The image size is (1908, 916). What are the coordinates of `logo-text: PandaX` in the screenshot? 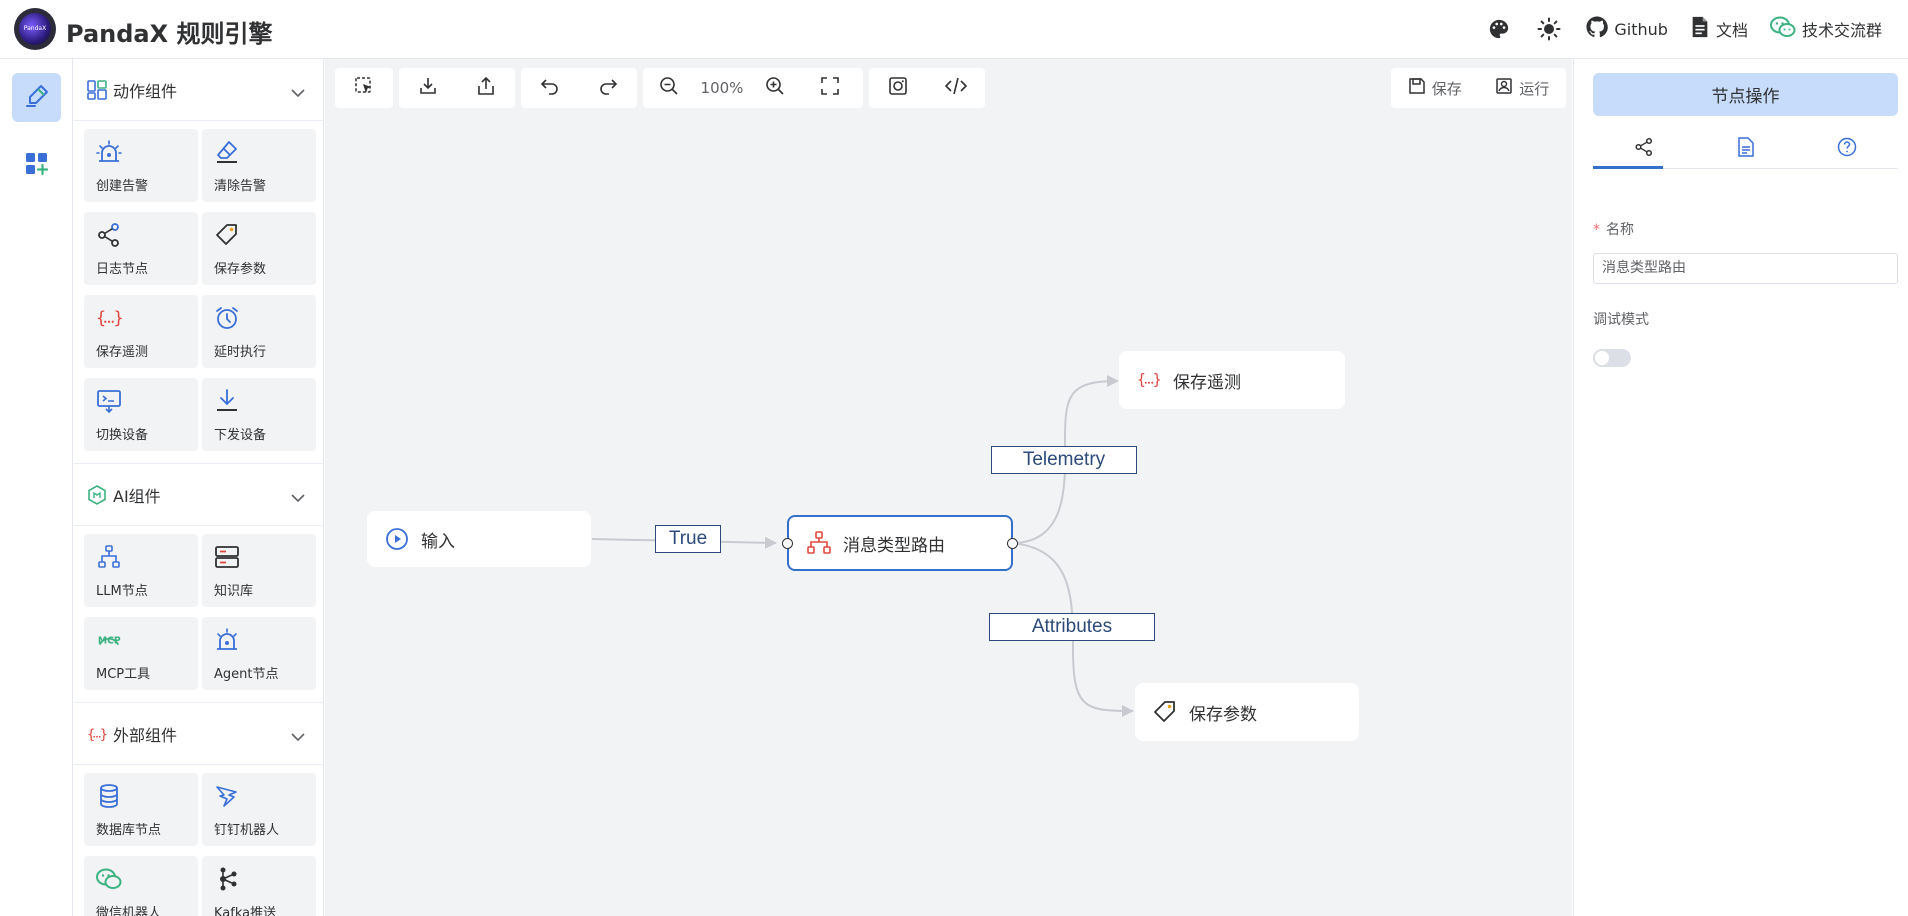 It's located at (35, 29).